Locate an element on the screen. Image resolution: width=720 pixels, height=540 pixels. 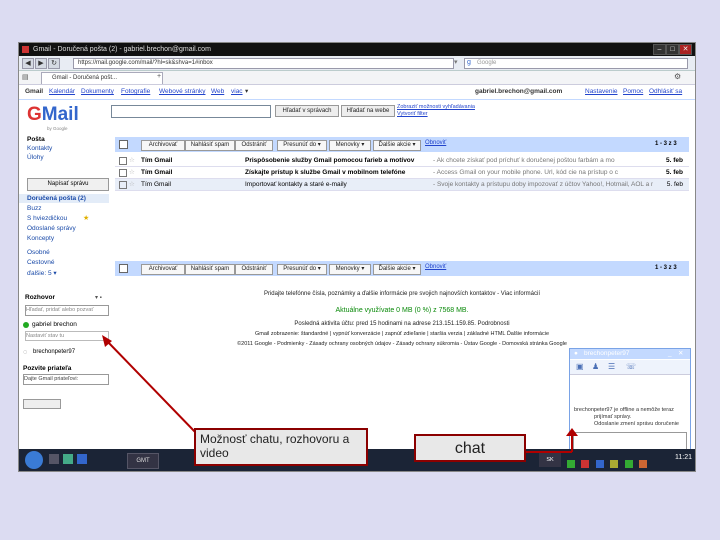
annotation-chat-options: Možnosť chatu, rozhovoru a video is located at coordinates (281, 447).